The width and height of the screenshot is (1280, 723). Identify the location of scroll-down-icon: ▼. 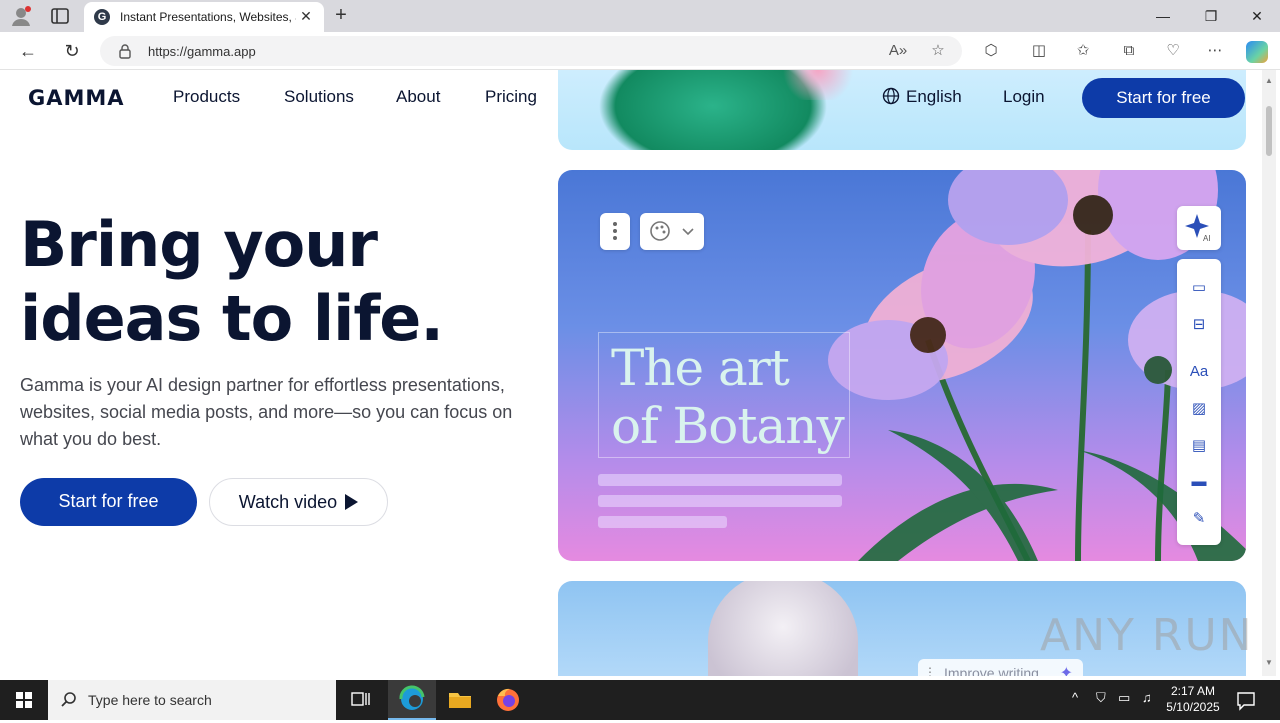
(1269, 662).